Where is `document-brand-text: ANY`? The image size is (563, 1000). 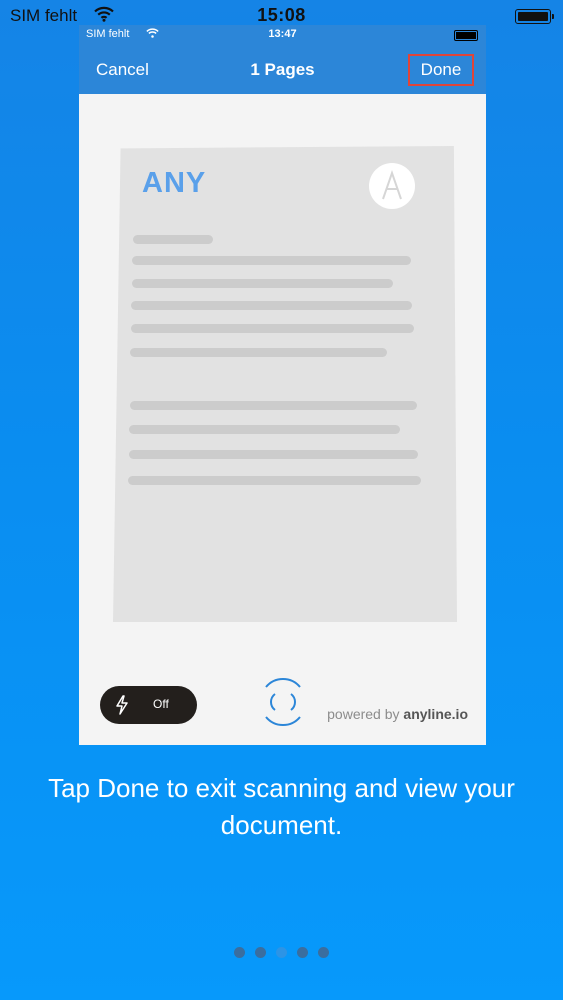
document-brand-text: ANY is located at coordinates (174, 183).